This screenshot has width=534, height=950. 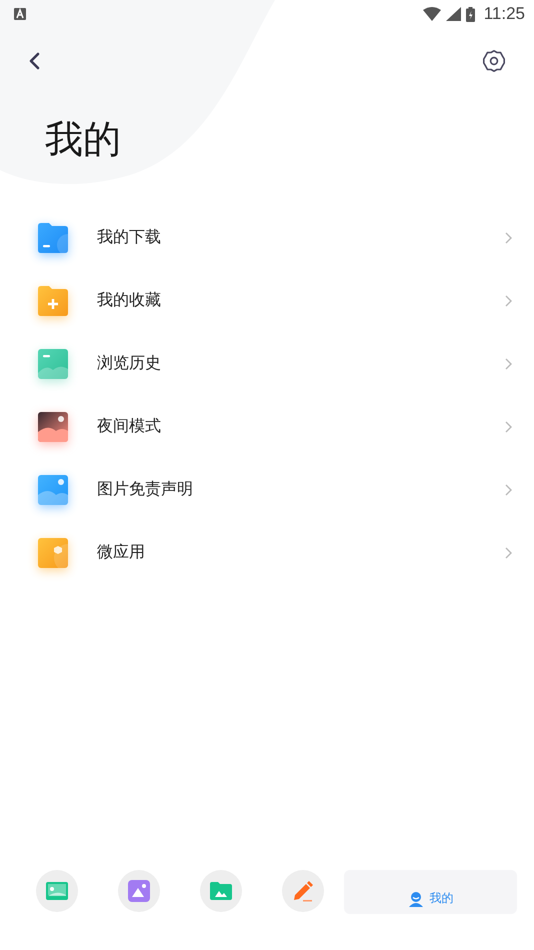 I want to click on menu-item: 我的下载, so click(x=267, y=237).